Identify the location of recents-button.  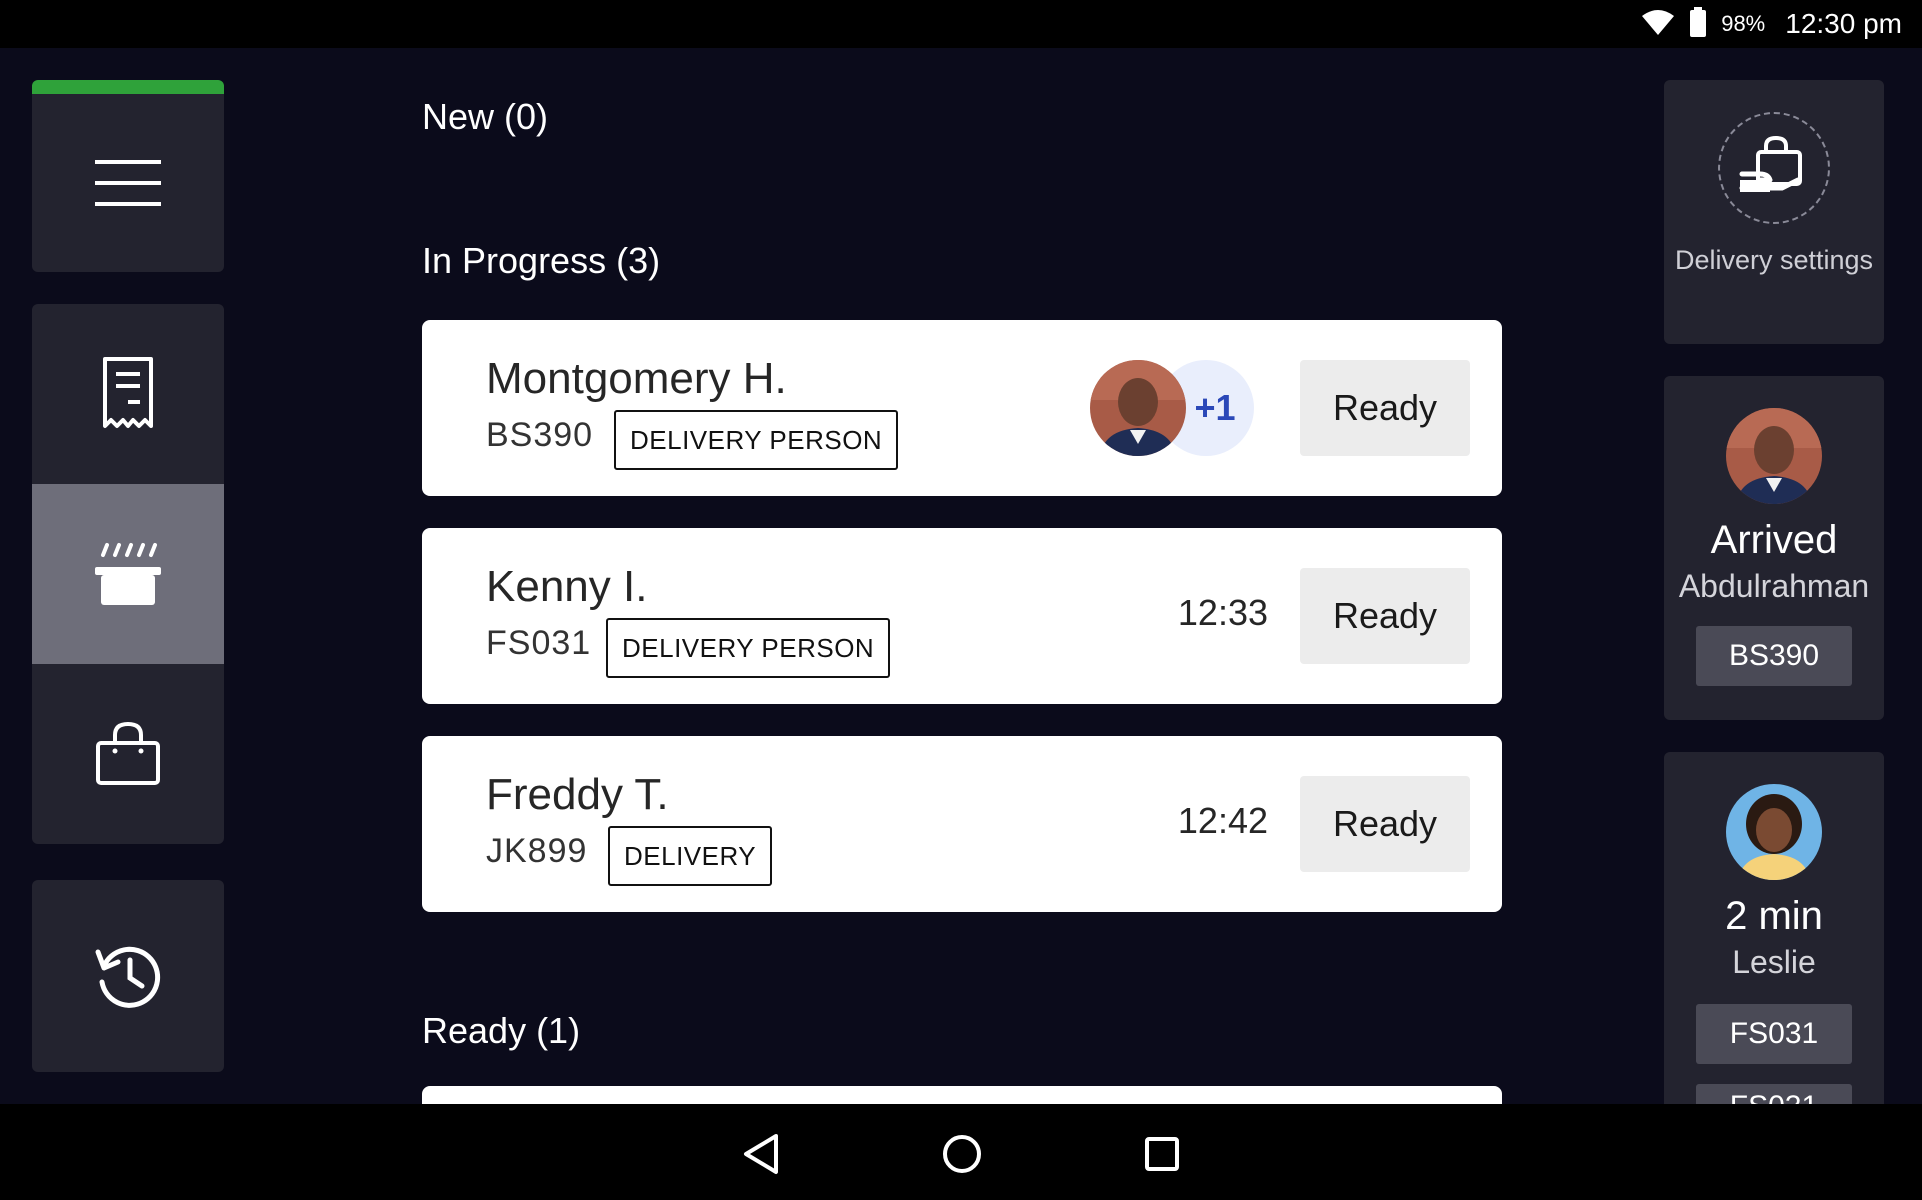
(1162, 1154).